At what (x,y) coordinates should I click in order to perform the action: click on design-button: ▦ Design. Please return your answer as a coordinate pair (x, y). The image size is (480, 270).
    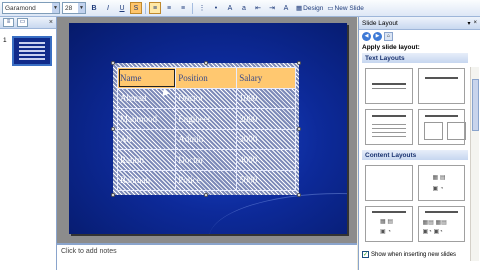
    Looking at the image, I should click on (310, 8).